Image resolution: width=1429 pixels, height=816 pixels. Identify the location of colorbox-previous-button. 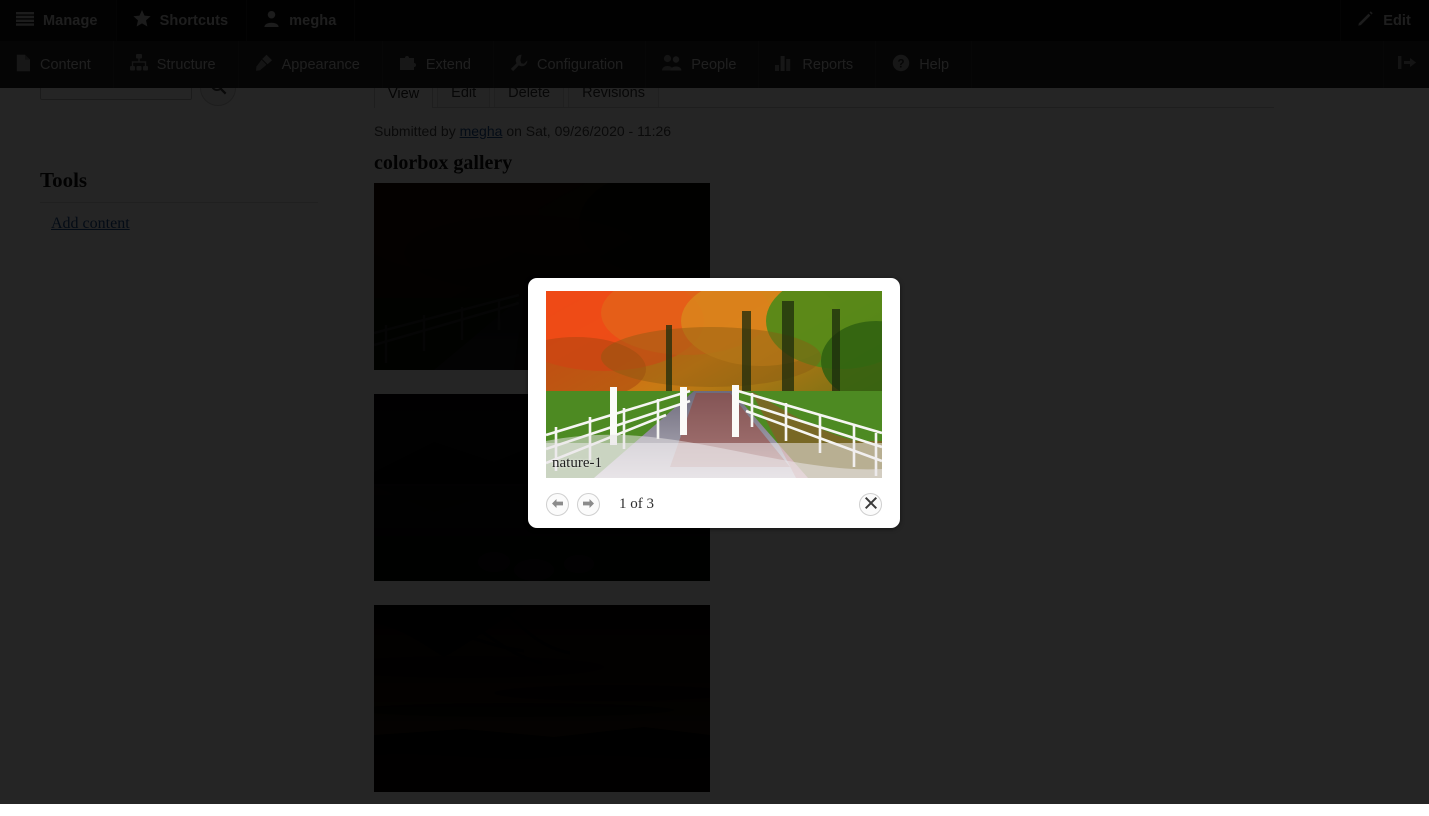
(557, 504).